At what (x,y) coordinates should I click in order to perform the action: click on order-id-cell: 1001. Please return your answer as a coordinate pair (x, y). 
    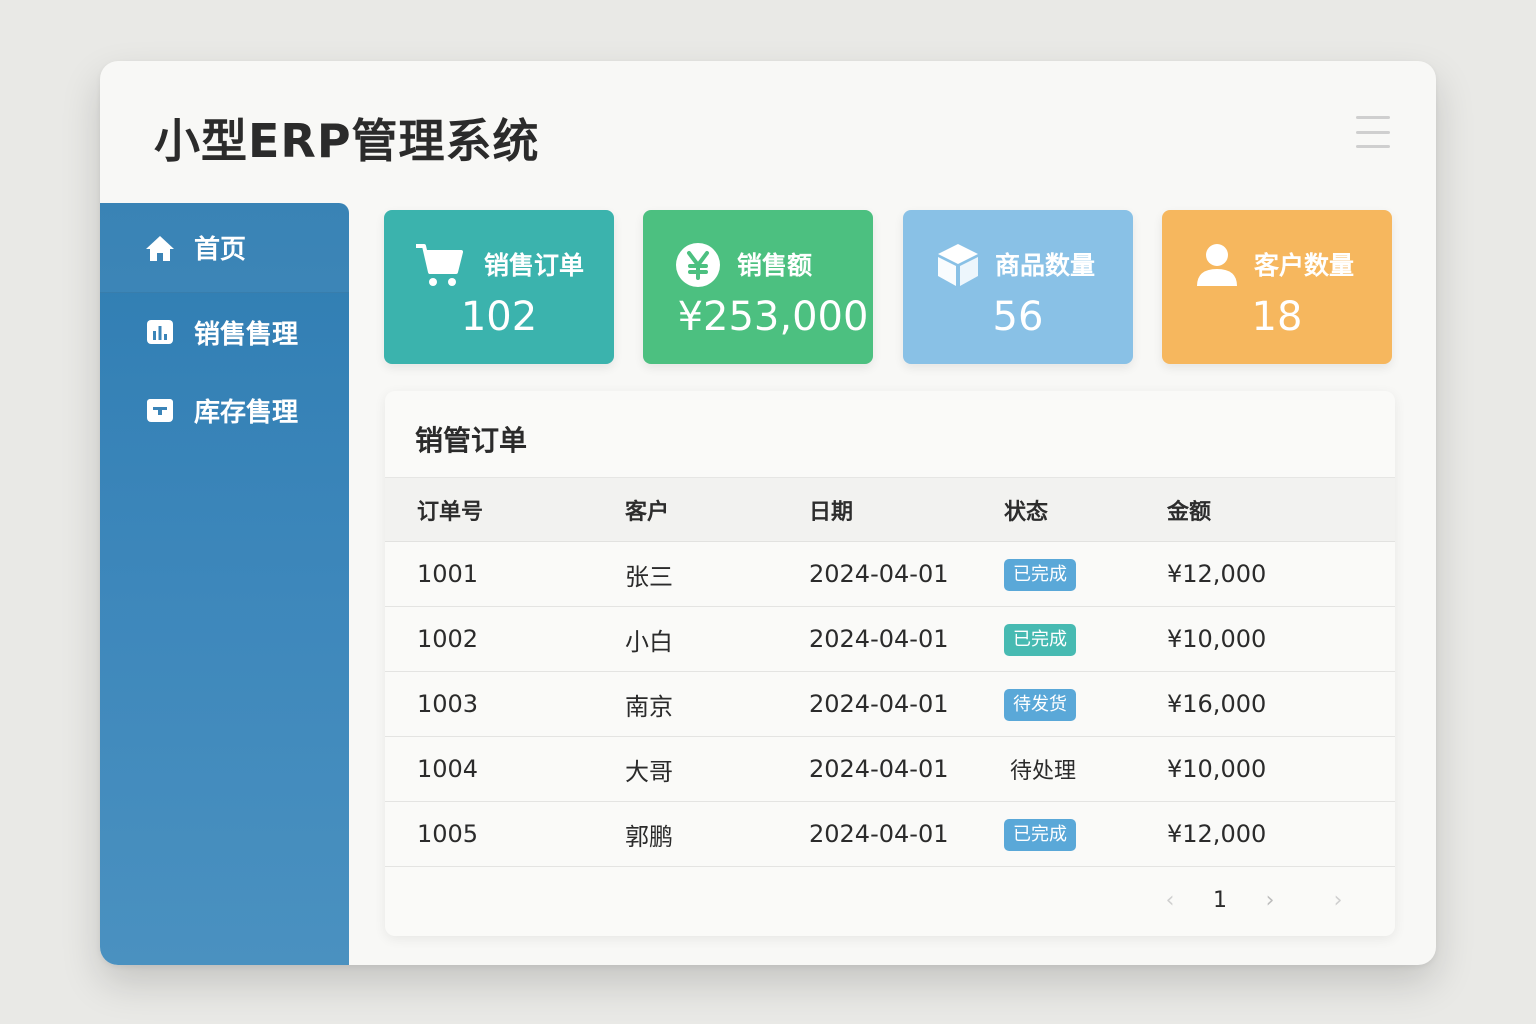
    Looking at the image, I should click on (448, 574).